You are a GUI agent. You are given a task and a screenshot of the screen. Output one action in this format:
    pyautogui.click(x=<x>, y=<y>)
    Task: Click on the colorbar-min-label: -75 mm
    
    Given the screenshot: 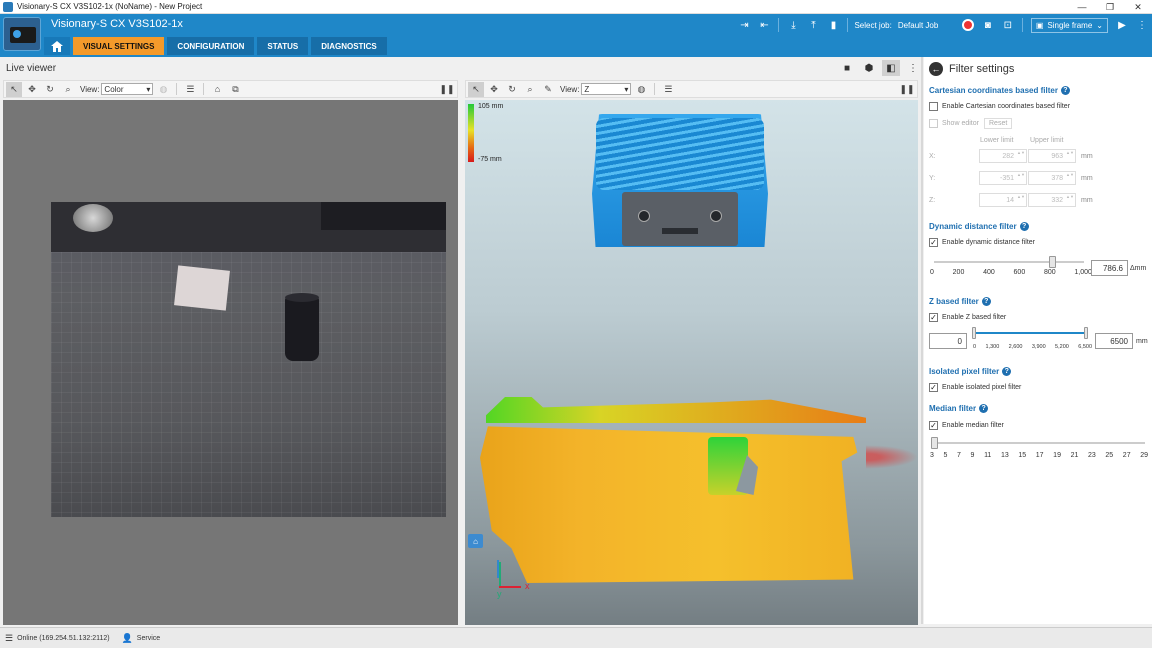 What is the action you would take?
    pyautogui.click(x=490, y=159)
    